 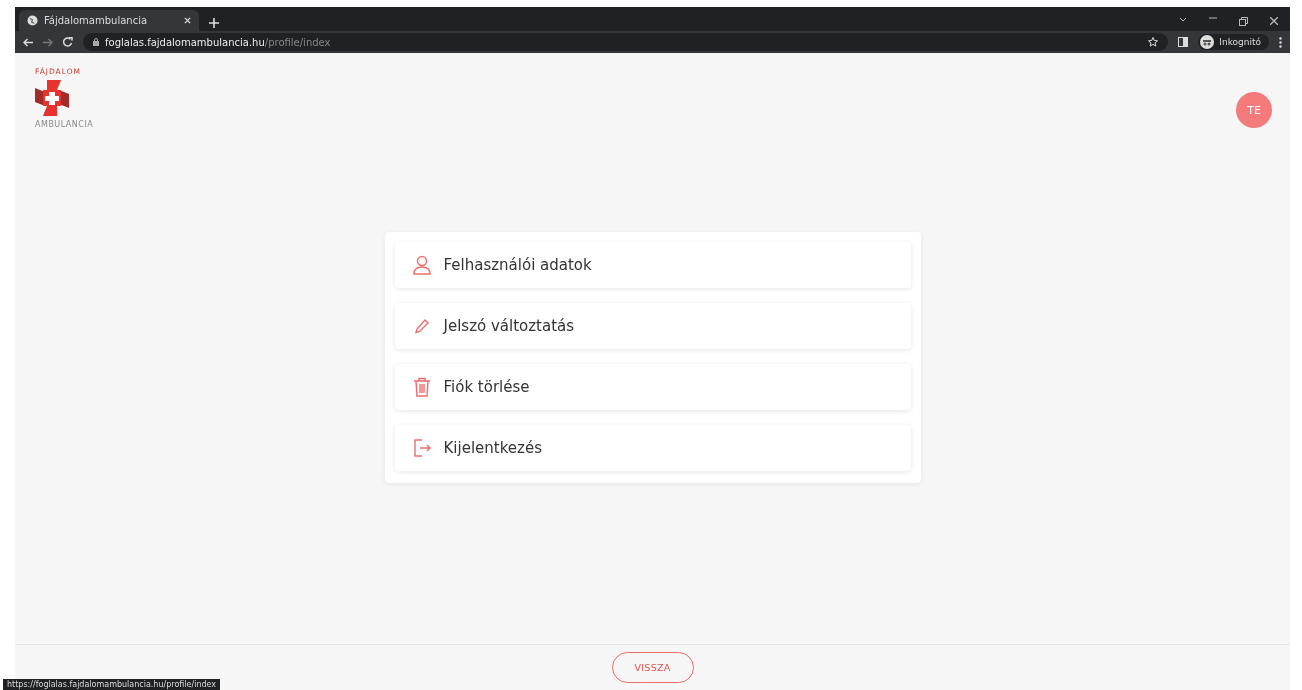 What do you see at coordinates (421, 326) in the screenshot?
I see `pencil-icon` at bounding box center [421, 326].